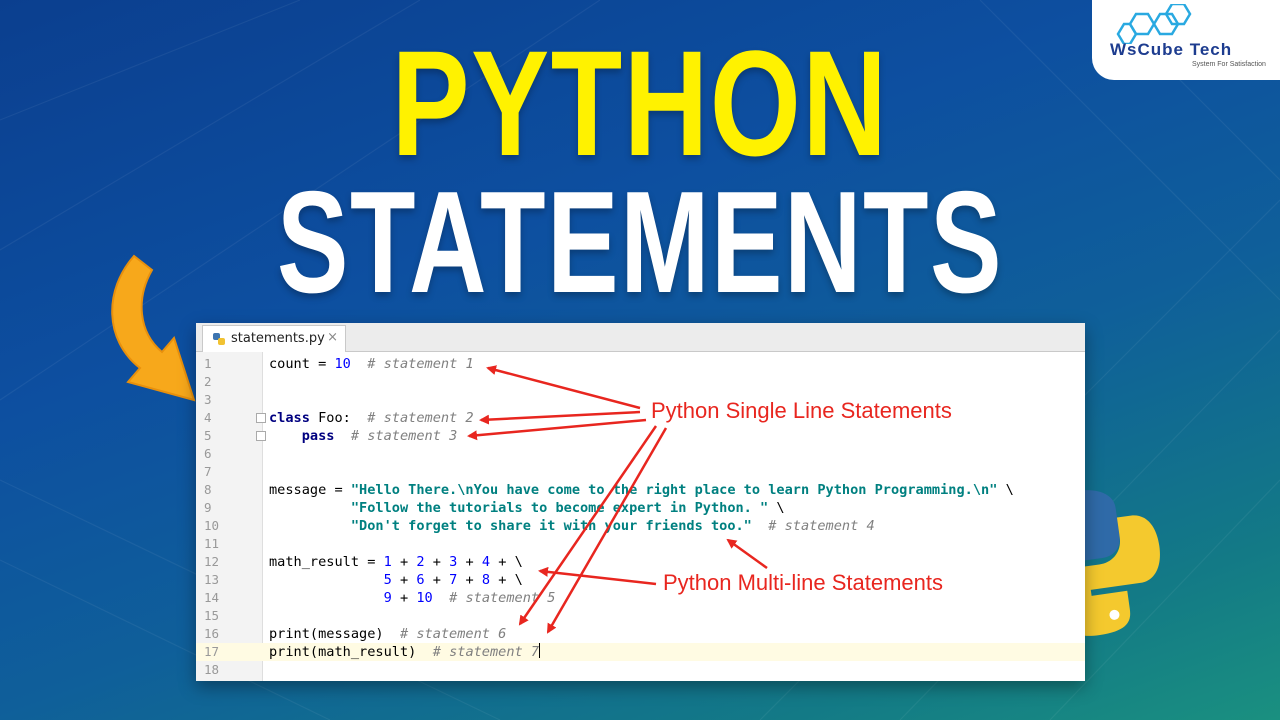  I want to click on annotation-multi-line: Python Multi-line Statements, so click(803, 582).